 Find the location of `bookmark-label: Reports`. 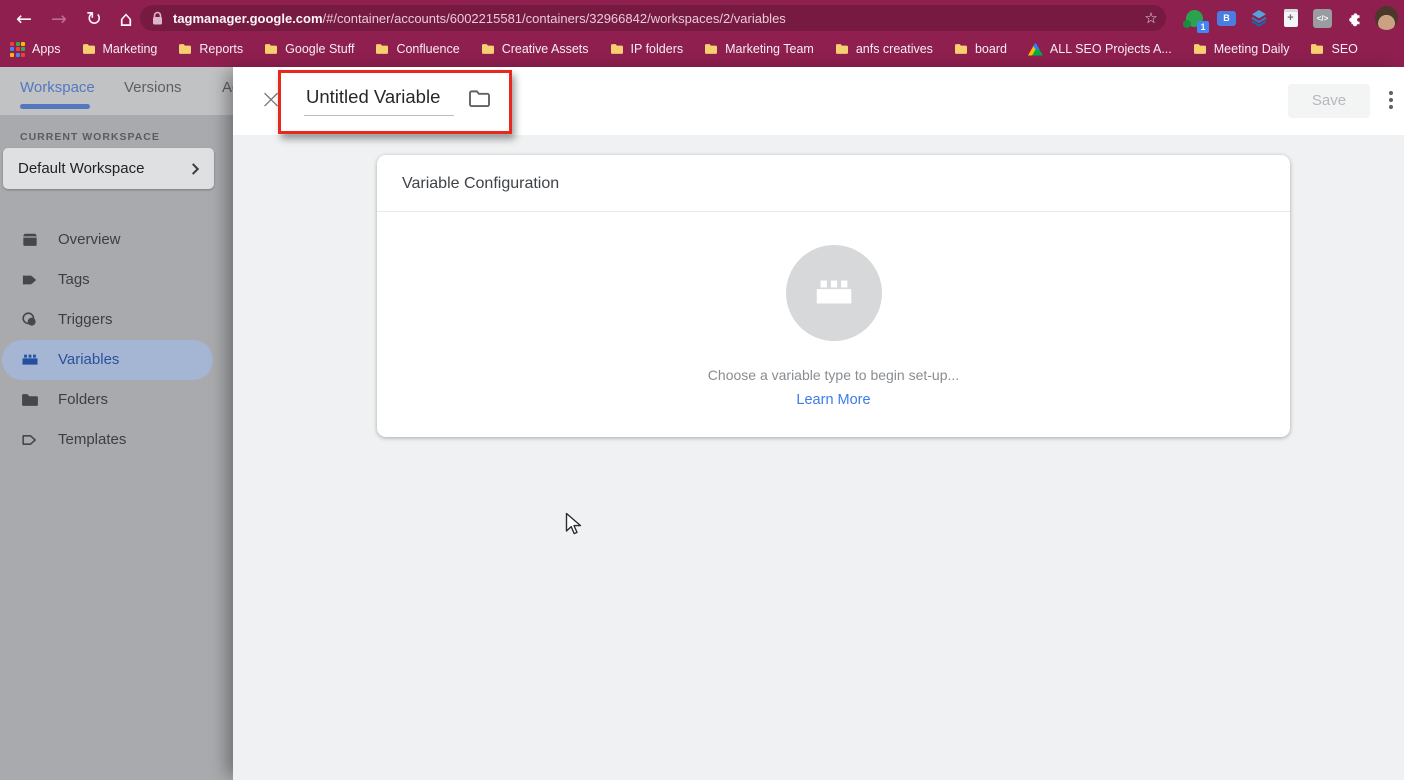

bookmark-label: Reports is located at coordinates (221, 49).